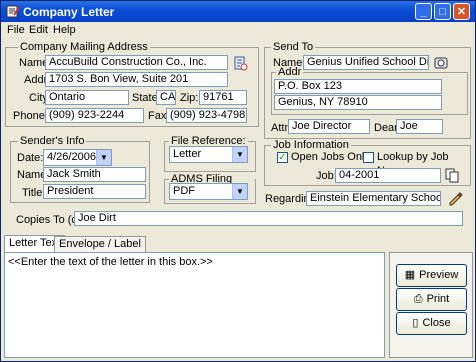  I want to click on menu-bar: File Edit Help, so click(238, 30).